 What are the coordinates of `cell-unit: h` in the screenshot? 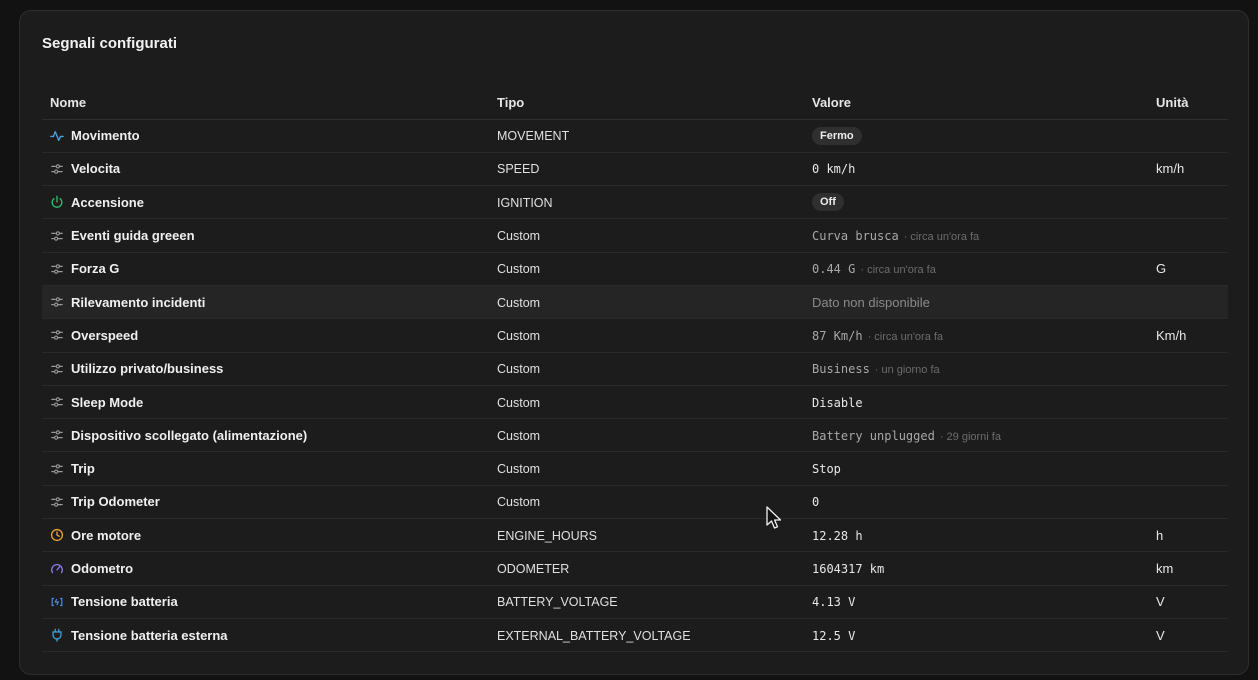 It's located at (1188, 535).